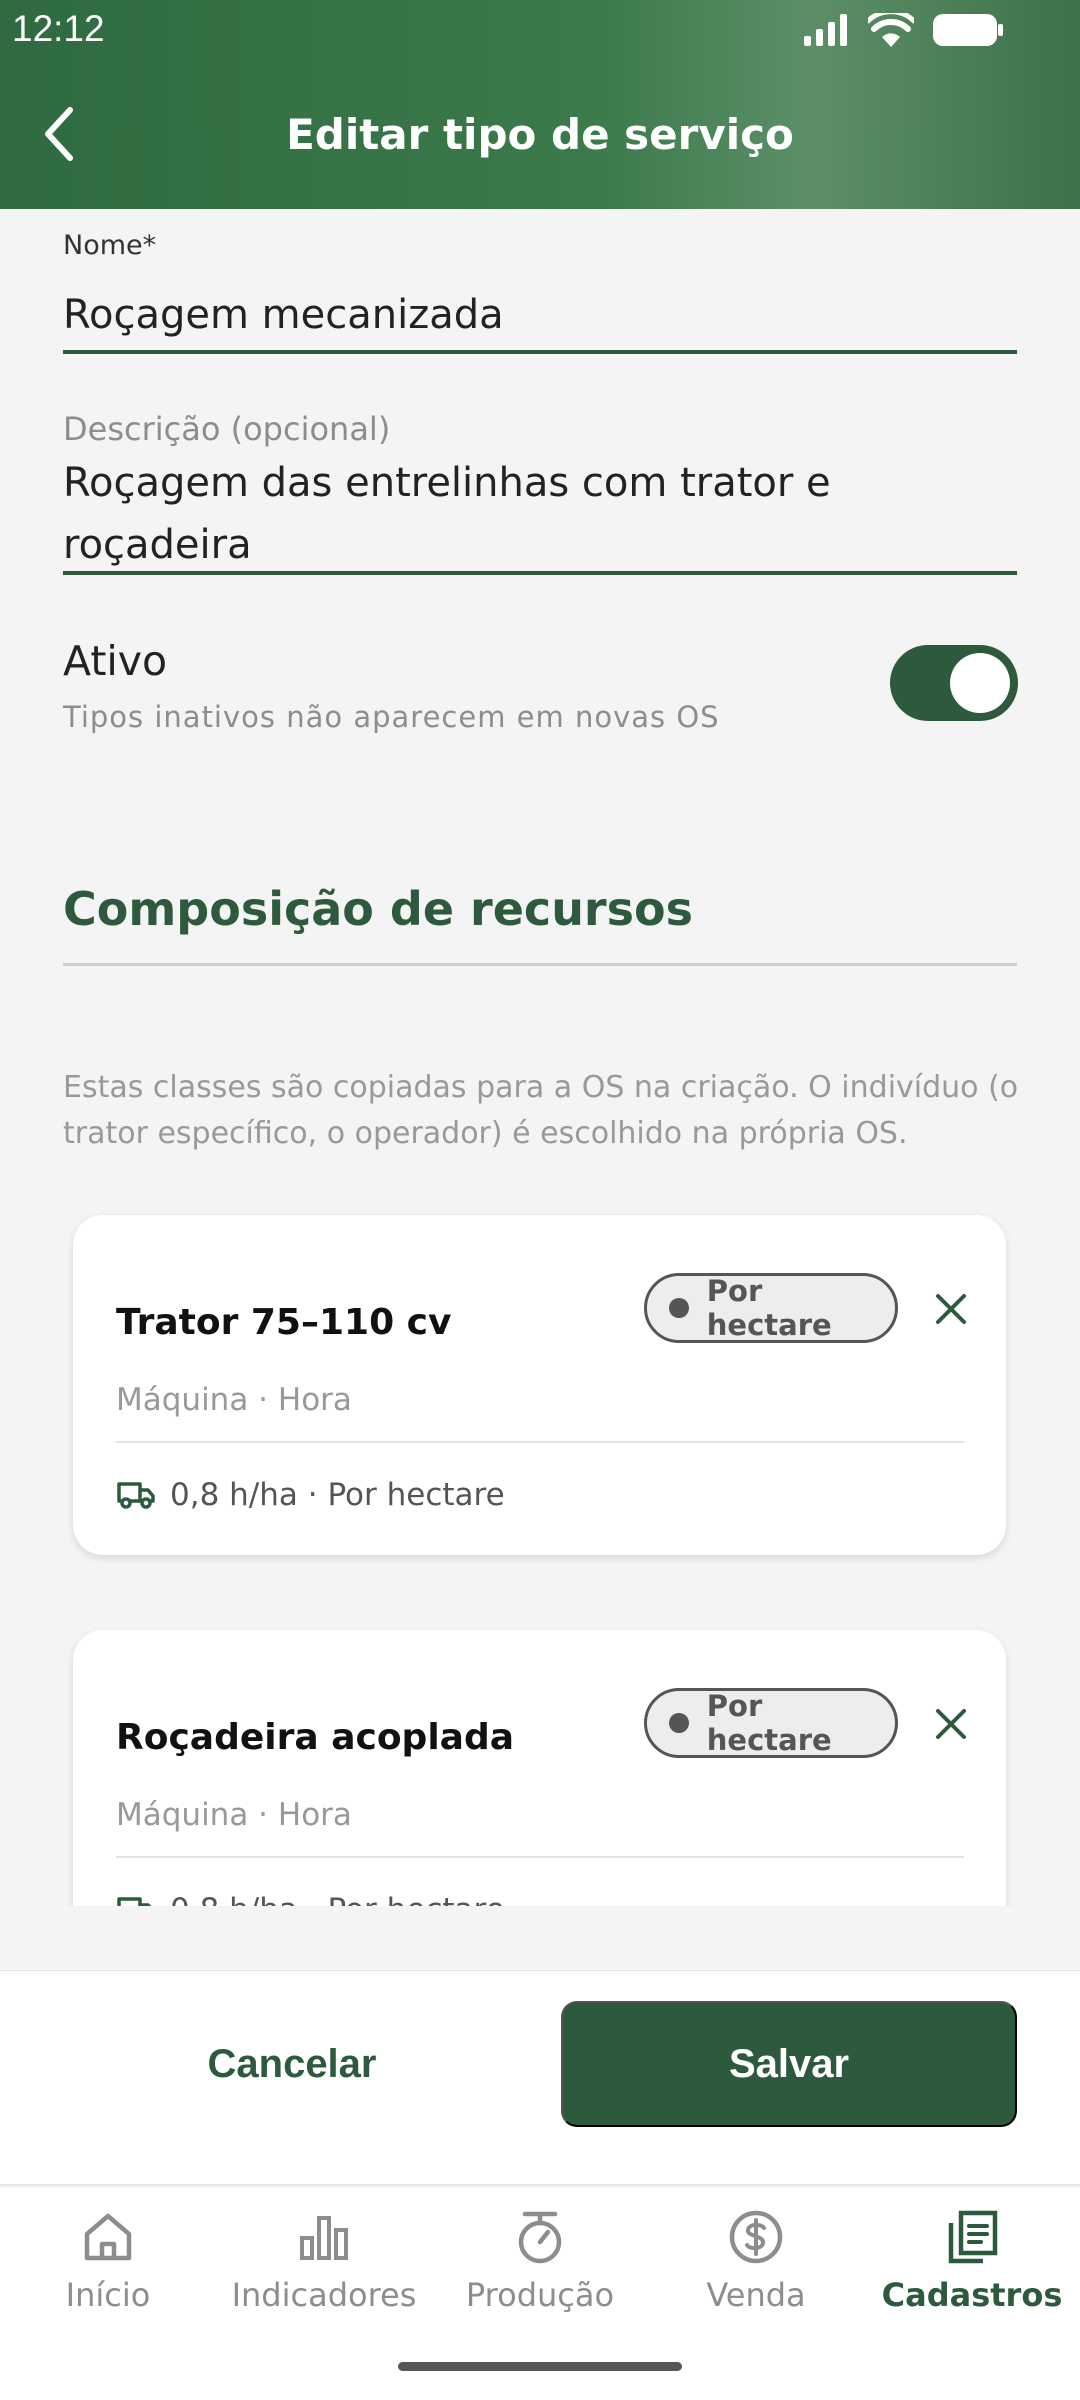 The height and width of the screenshot is (2400, 1080). What do you see at coordinates (540, 964) in the screenshot?
I see `section-divider` at bounding box center [540, 964].